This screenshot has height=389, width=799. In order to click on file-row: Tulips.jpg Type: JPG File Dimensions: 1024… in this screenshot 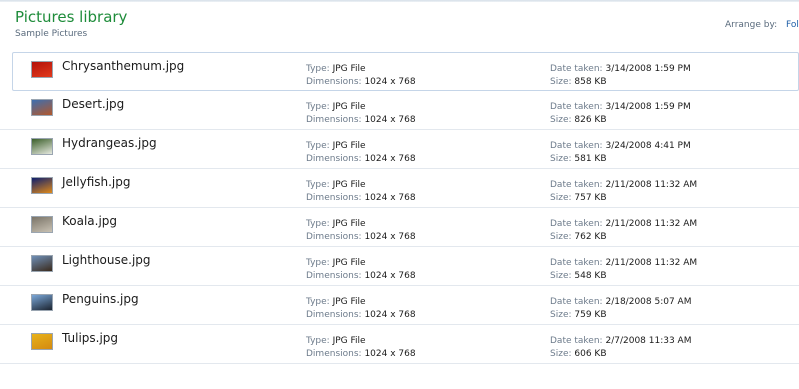, I will do `click(399, 344)`.